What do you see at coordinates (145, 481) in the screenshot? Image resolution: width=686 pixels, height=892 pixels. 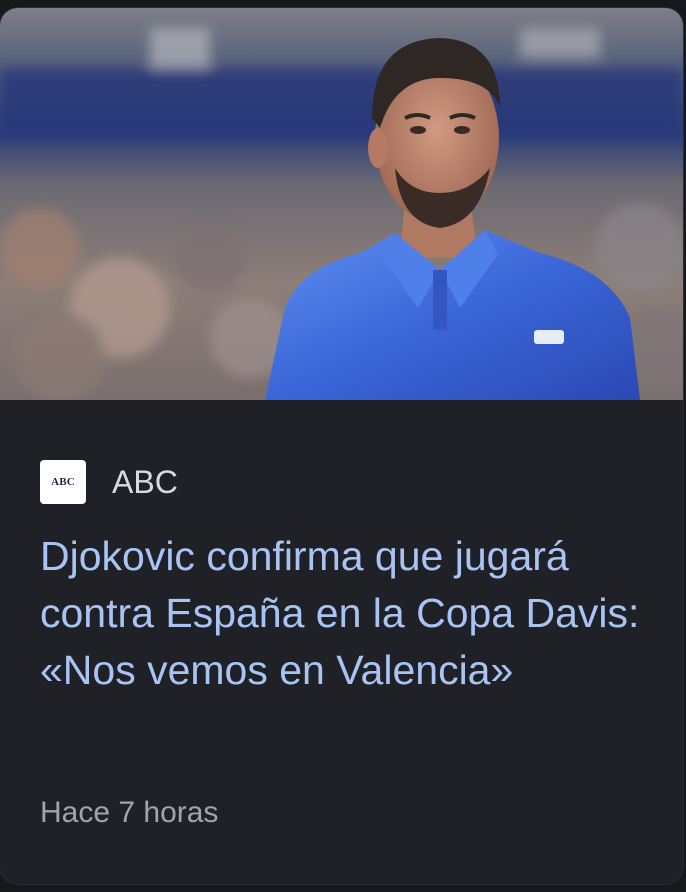 I see `source-name: ABC` at bounding box center [145, 481].